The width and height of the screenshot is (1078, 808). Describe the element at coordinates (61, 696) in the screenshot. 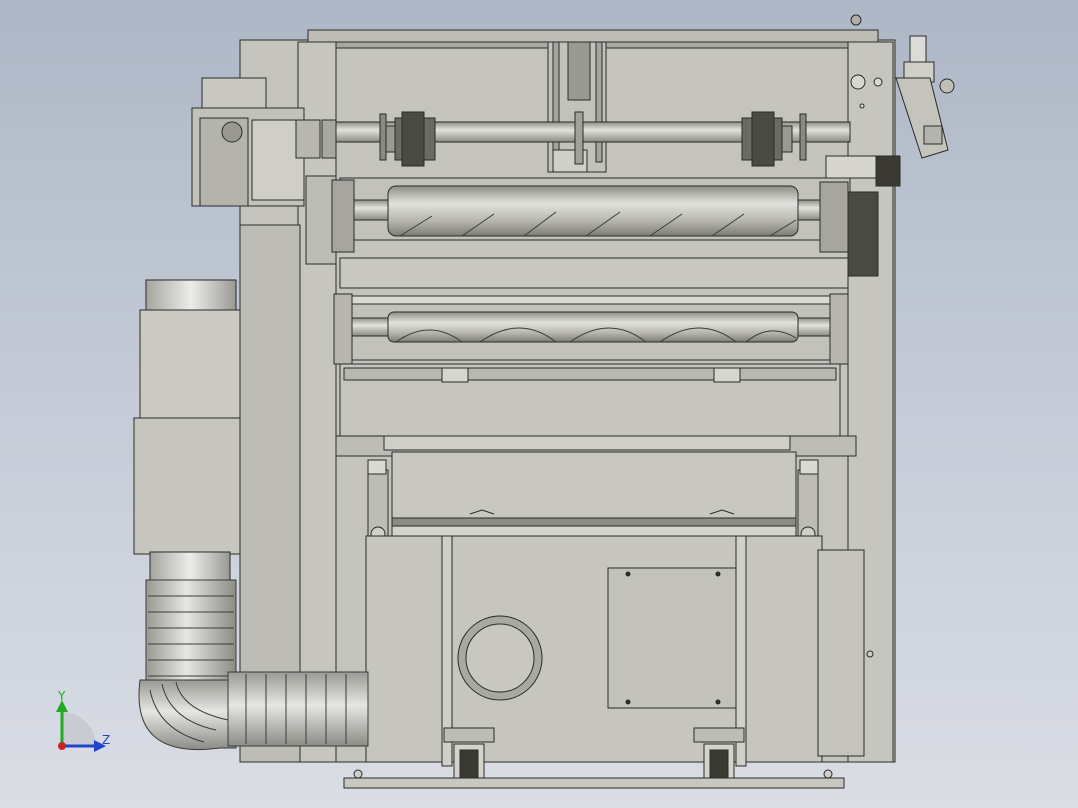

I see `y-axis-label: Y` at that location.